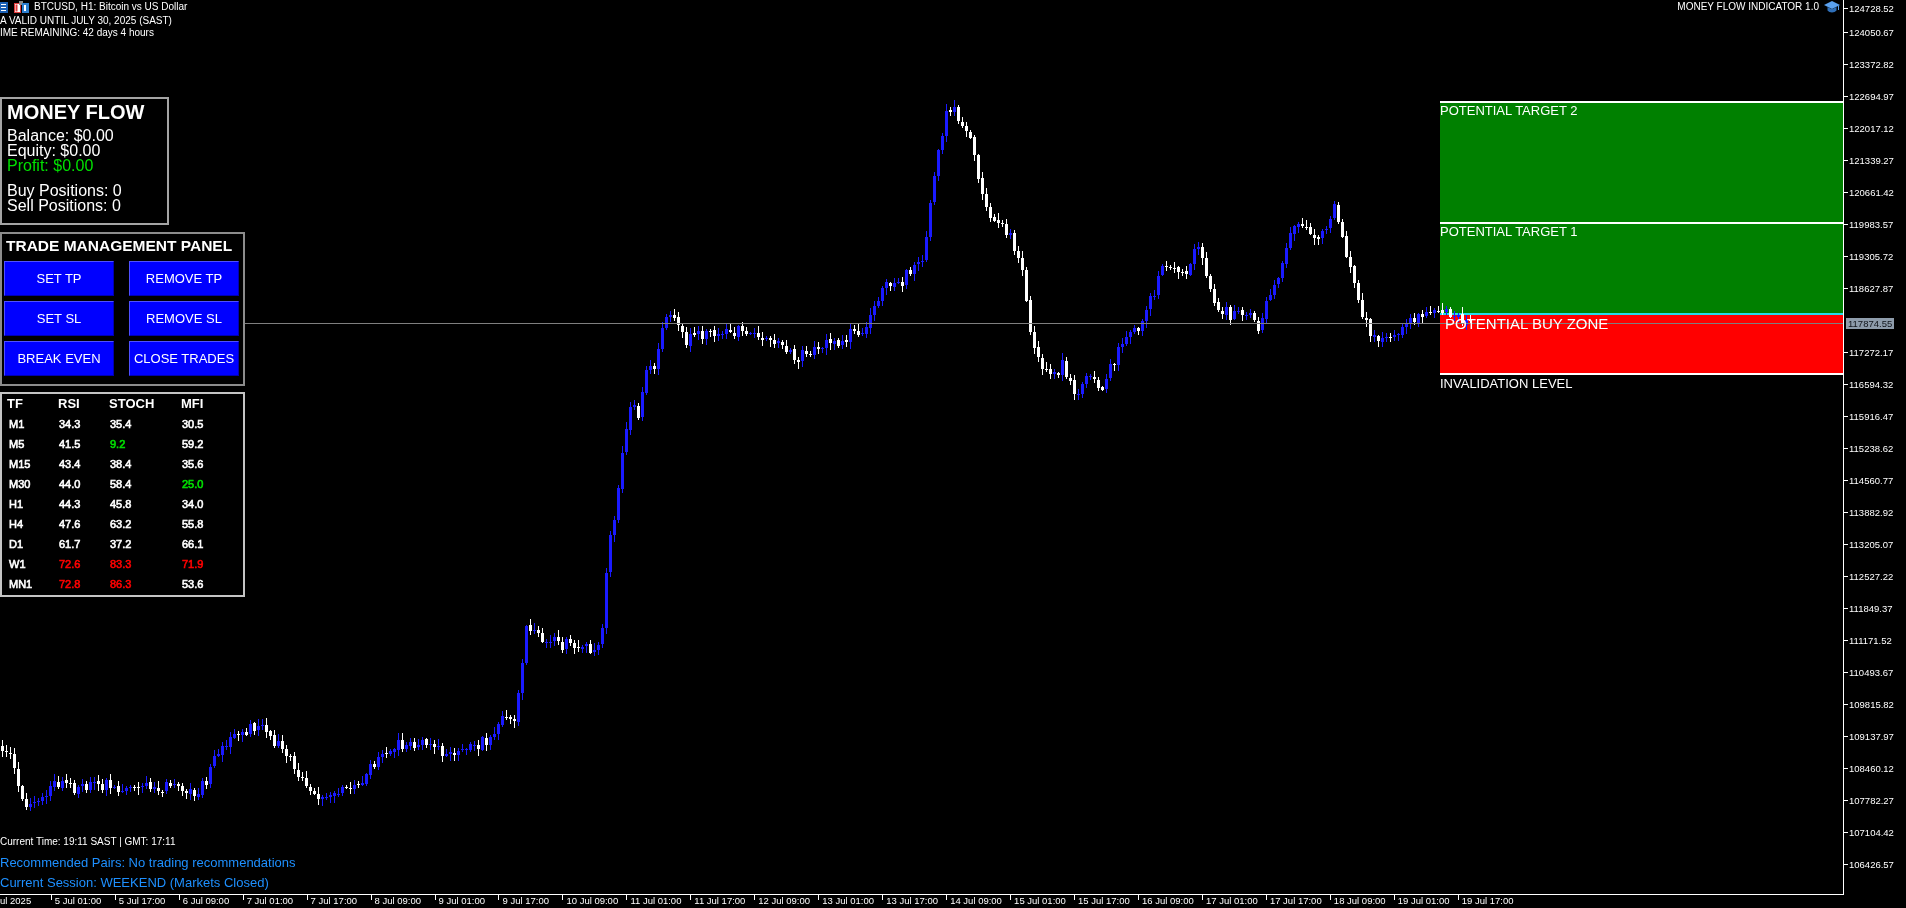 Image resolution: width=1906 pixels, height=908 pixels. Describe the element at coordinates (332, 901) in the screenshot. I see `time-label: 7 Jul 17:00` at that location.